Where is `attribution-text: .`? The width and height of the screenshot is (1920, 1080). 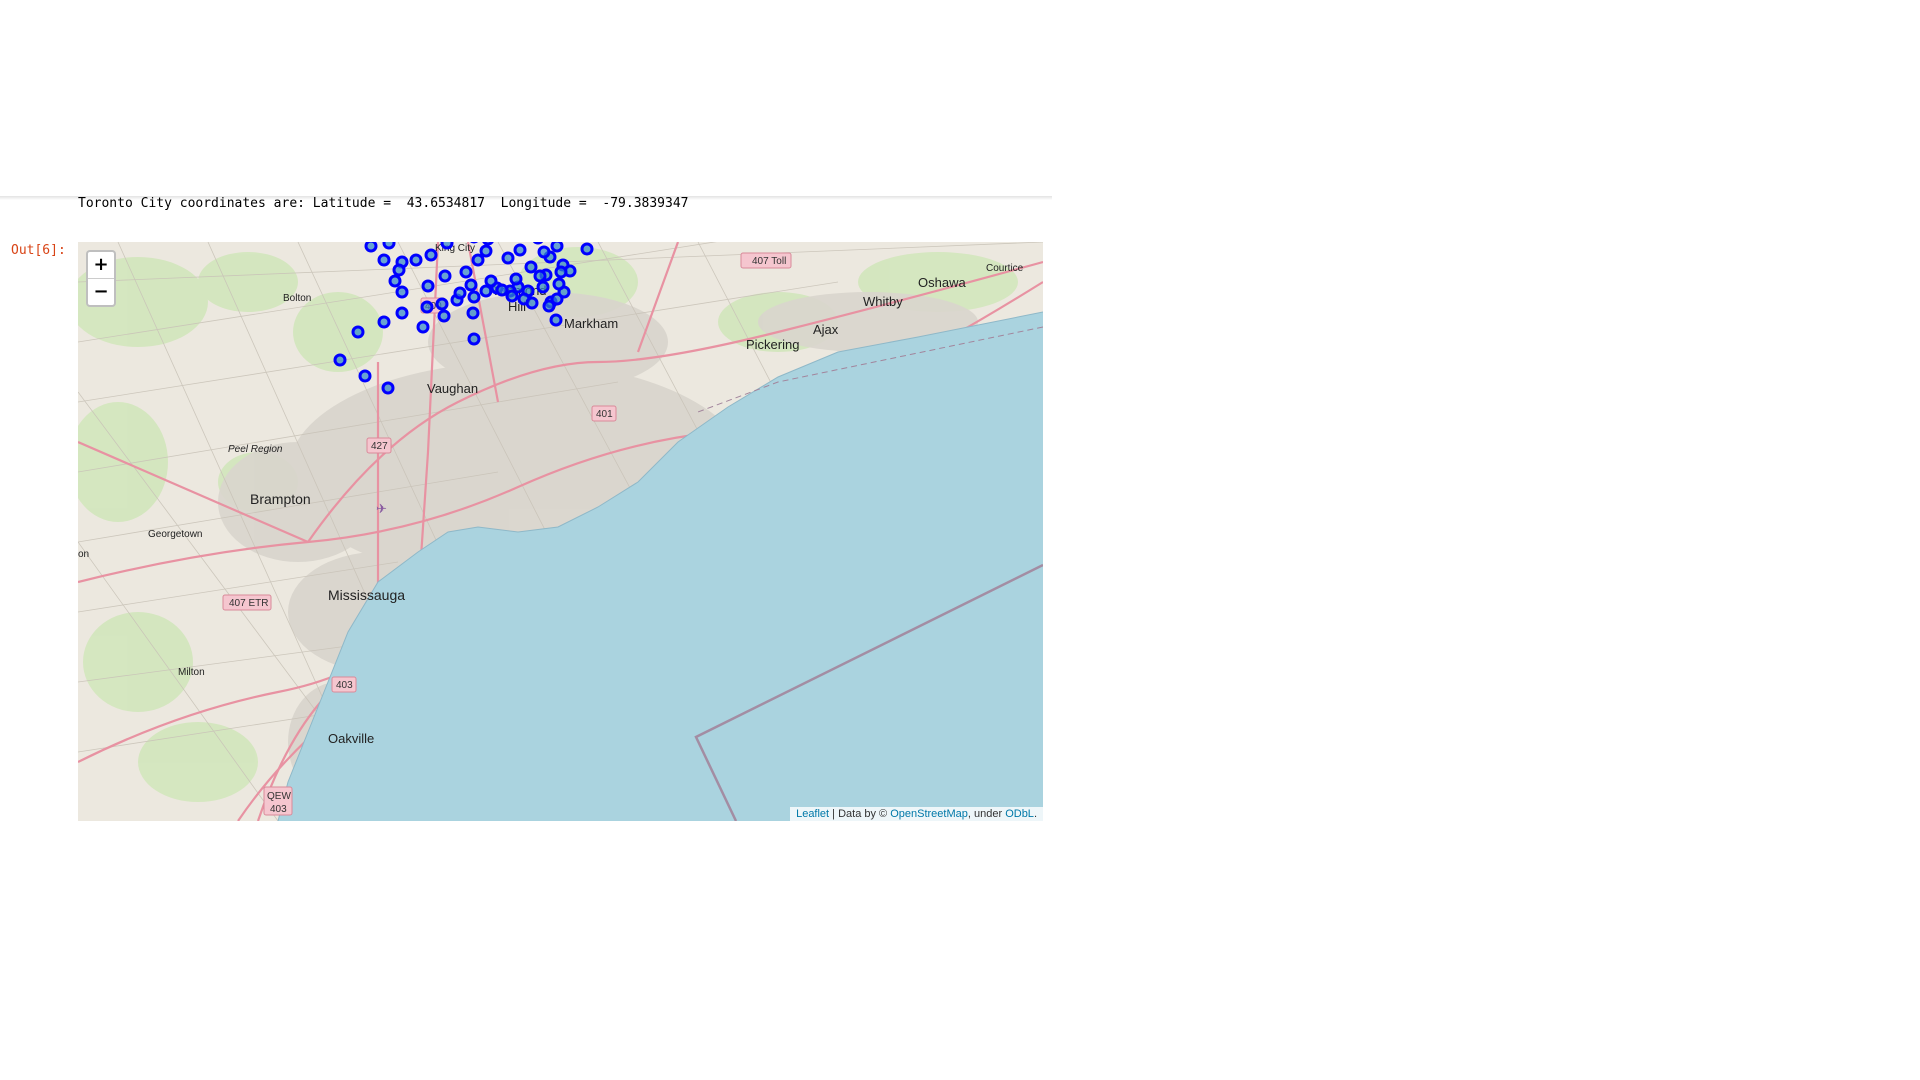 attribution-text: . is located at coordinates (1035, 814).